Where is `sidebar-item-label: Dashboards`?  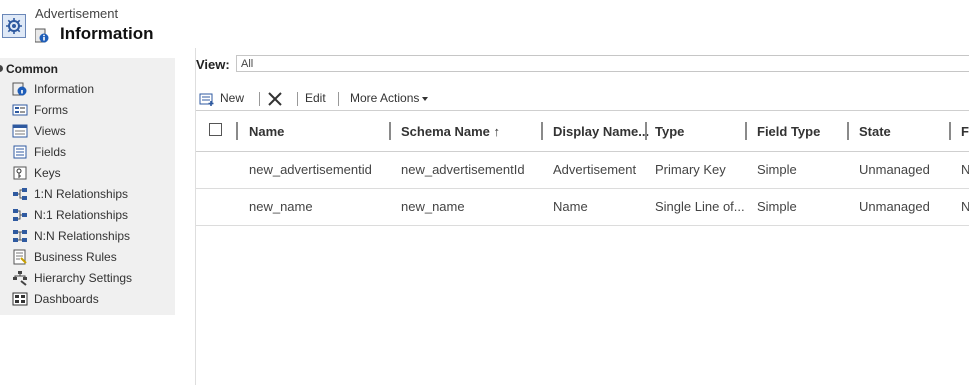 sidebar-item-label: Dashboards is located at coordinates (66, 299).